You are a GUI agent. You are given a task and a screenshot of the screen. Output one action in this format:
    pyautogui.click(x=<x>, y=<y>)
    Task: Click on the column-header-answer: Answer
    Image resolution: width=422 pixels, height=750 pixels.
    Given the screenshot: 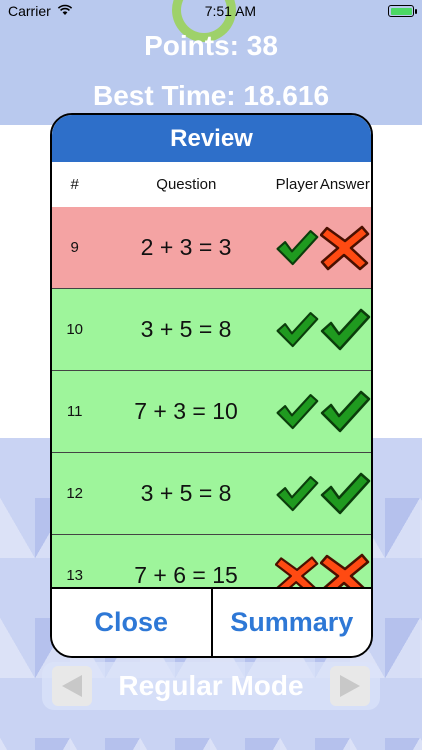 What is the action you would take?
    pyautogui.click(x=344, y=184)
    